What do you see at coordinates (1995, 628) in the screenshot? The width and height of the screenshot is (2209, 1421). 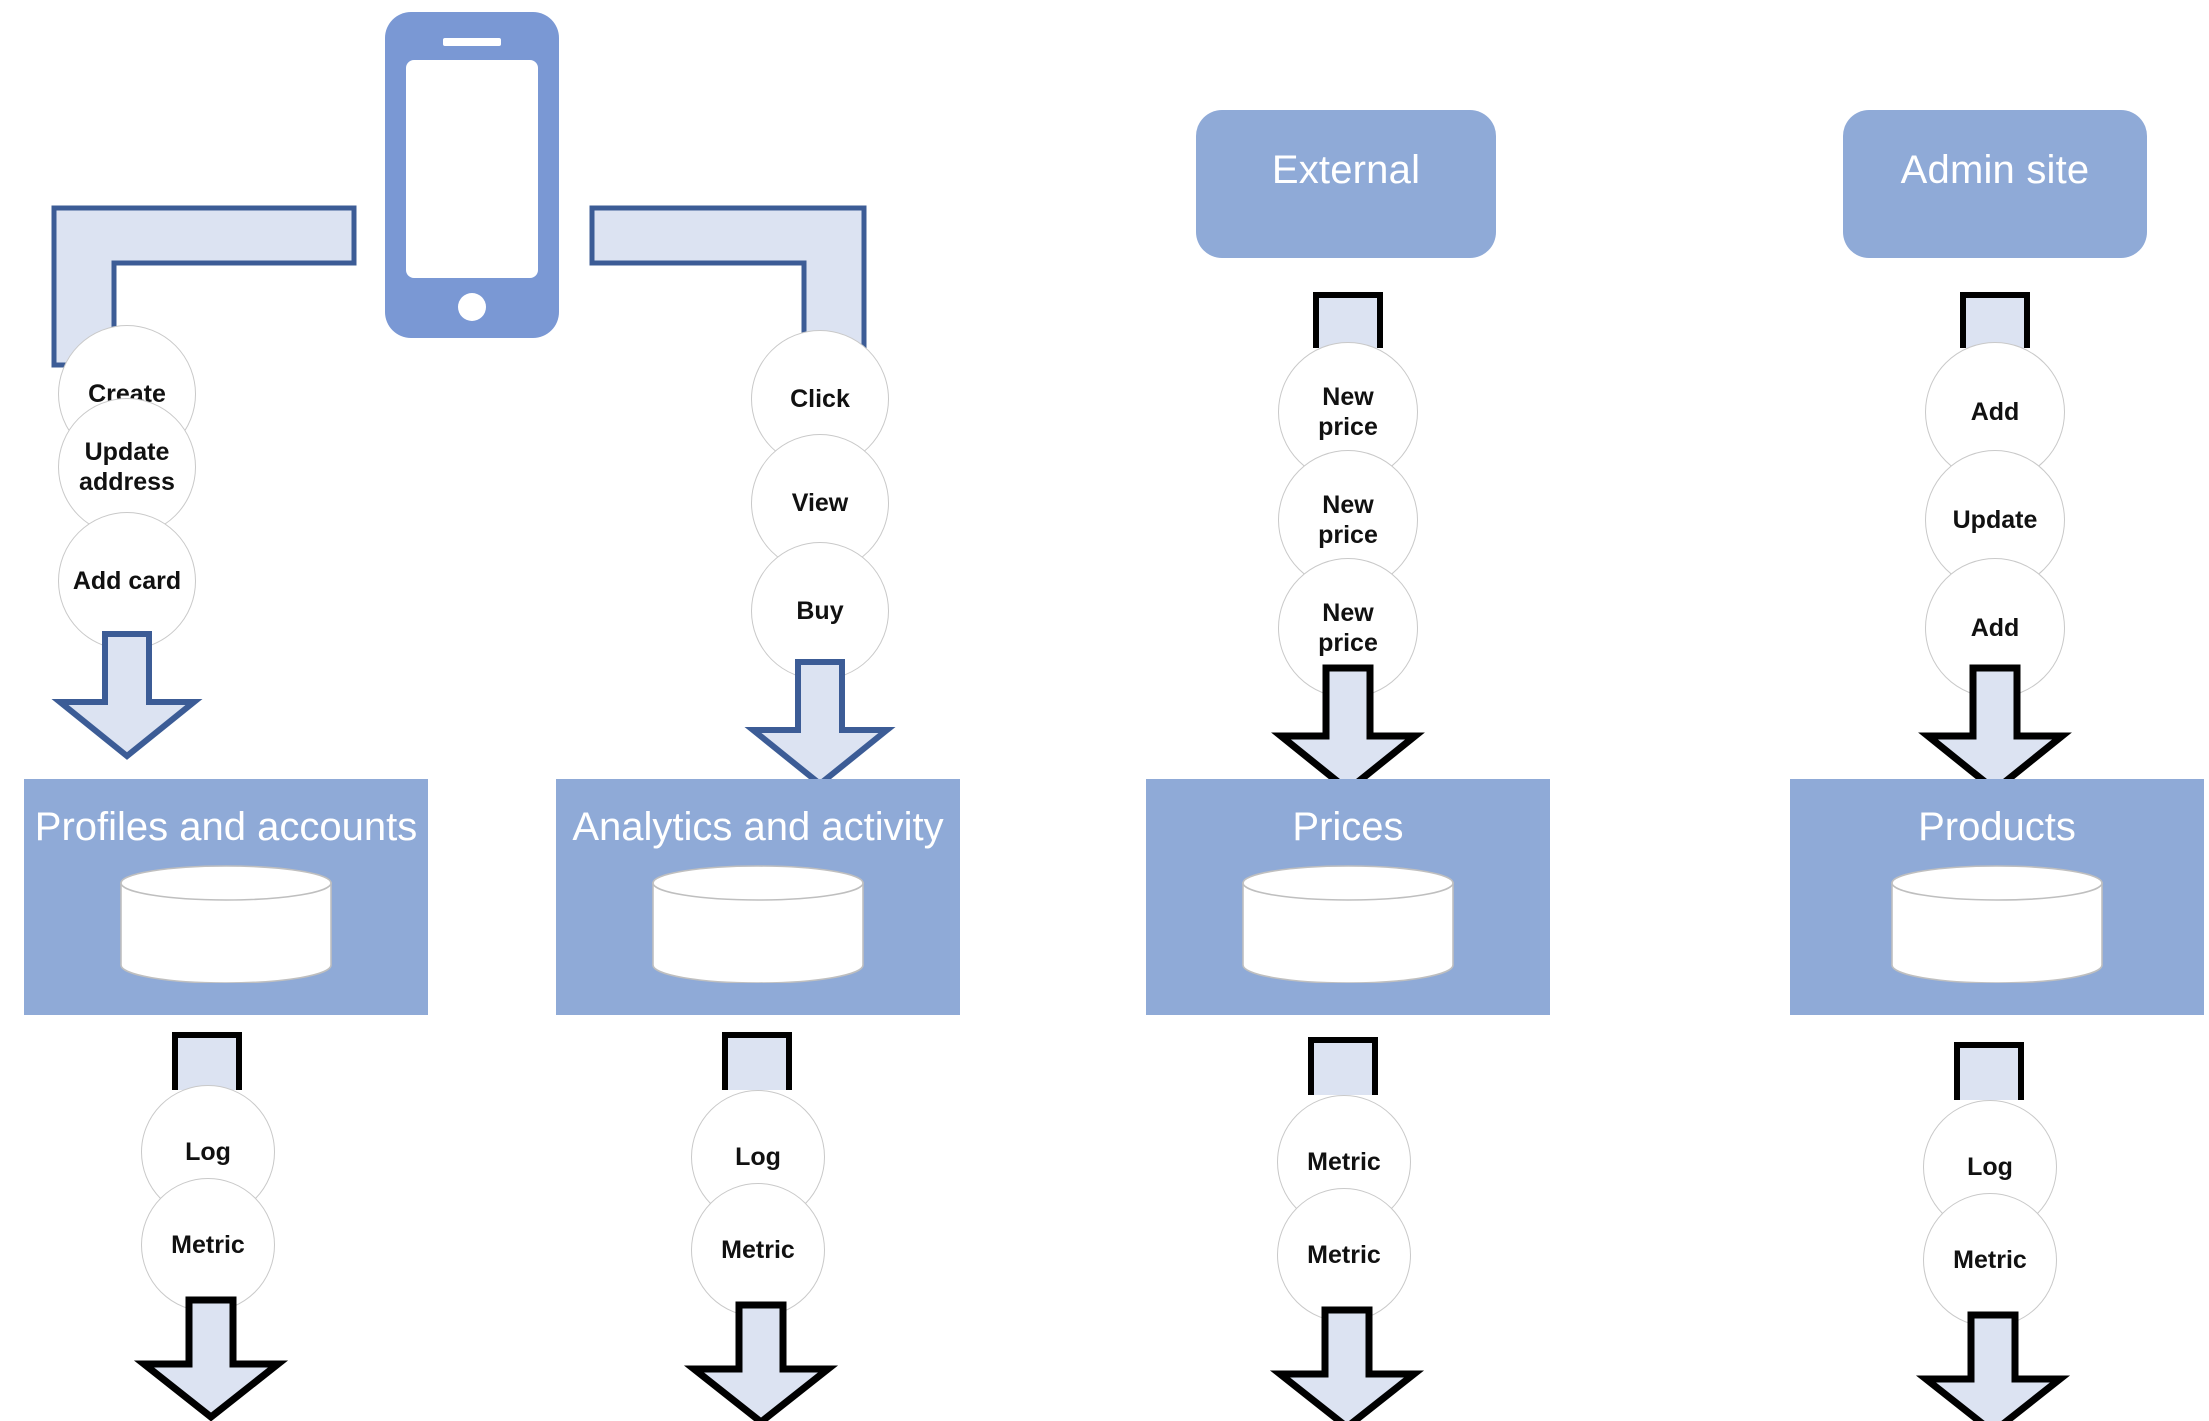 I see `event-circle: Add` at bounding box center [1995, 628].